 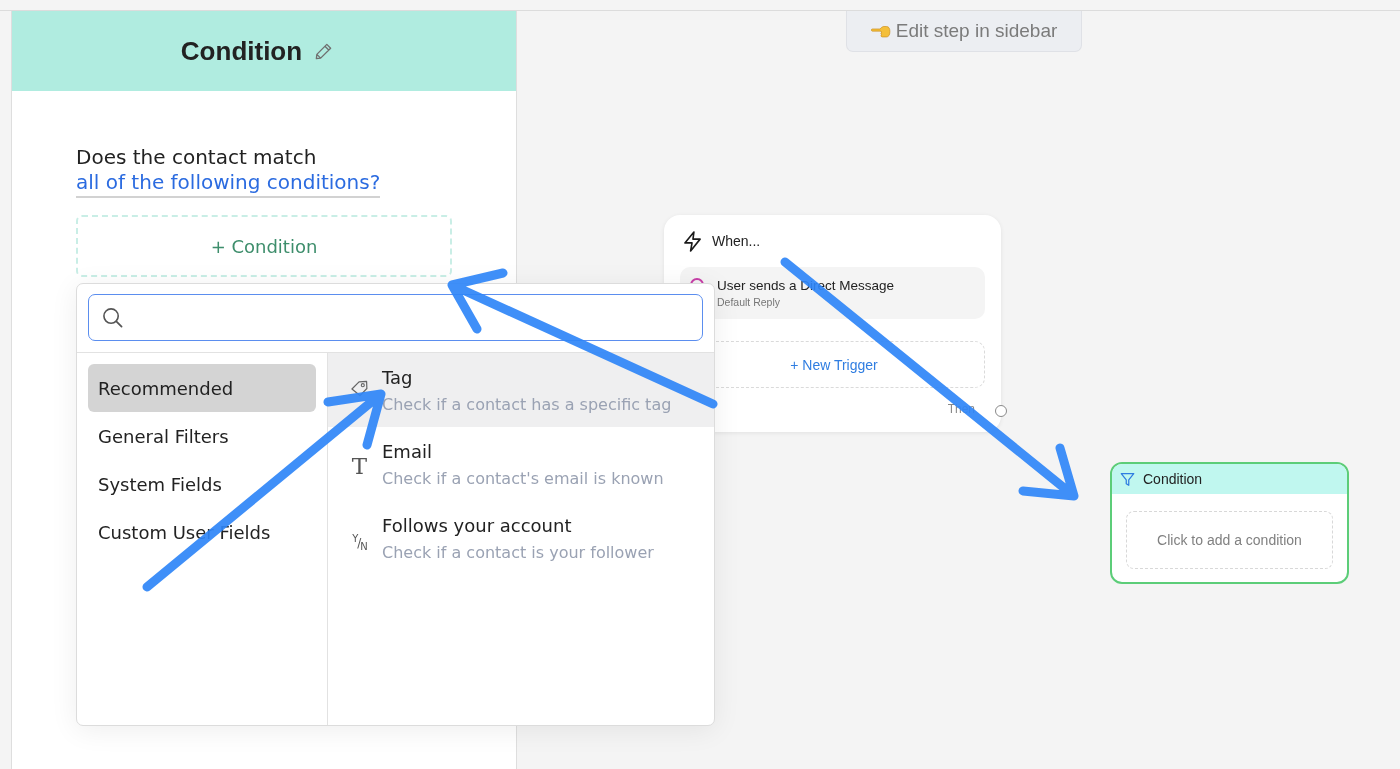 I want to click on edit-step-hint: Edit step in sidebar, so click(x=964, y=31).